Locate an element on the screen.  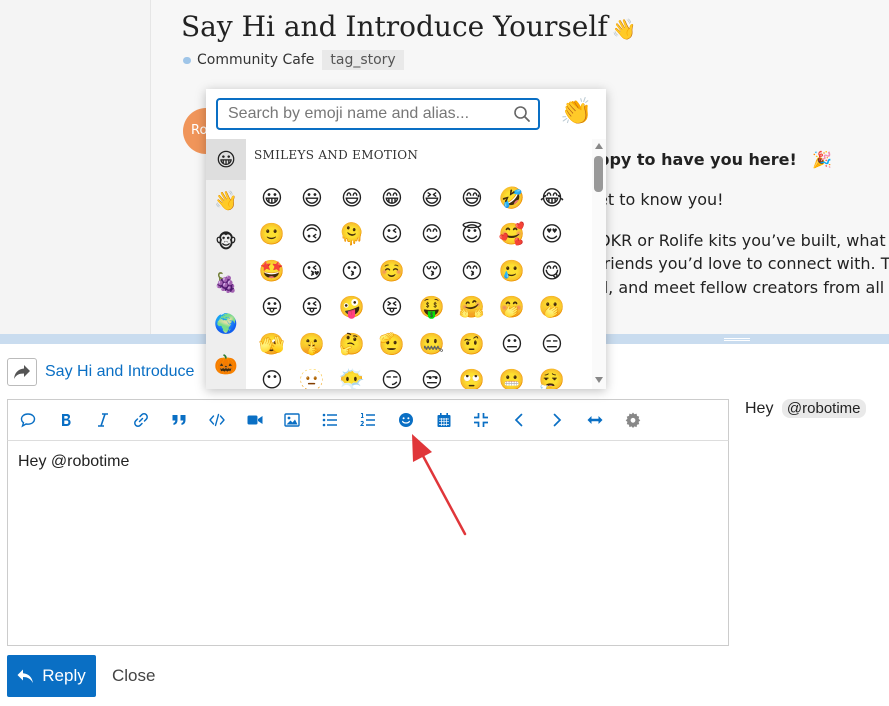
video-button is located at coordinates (255, 420).